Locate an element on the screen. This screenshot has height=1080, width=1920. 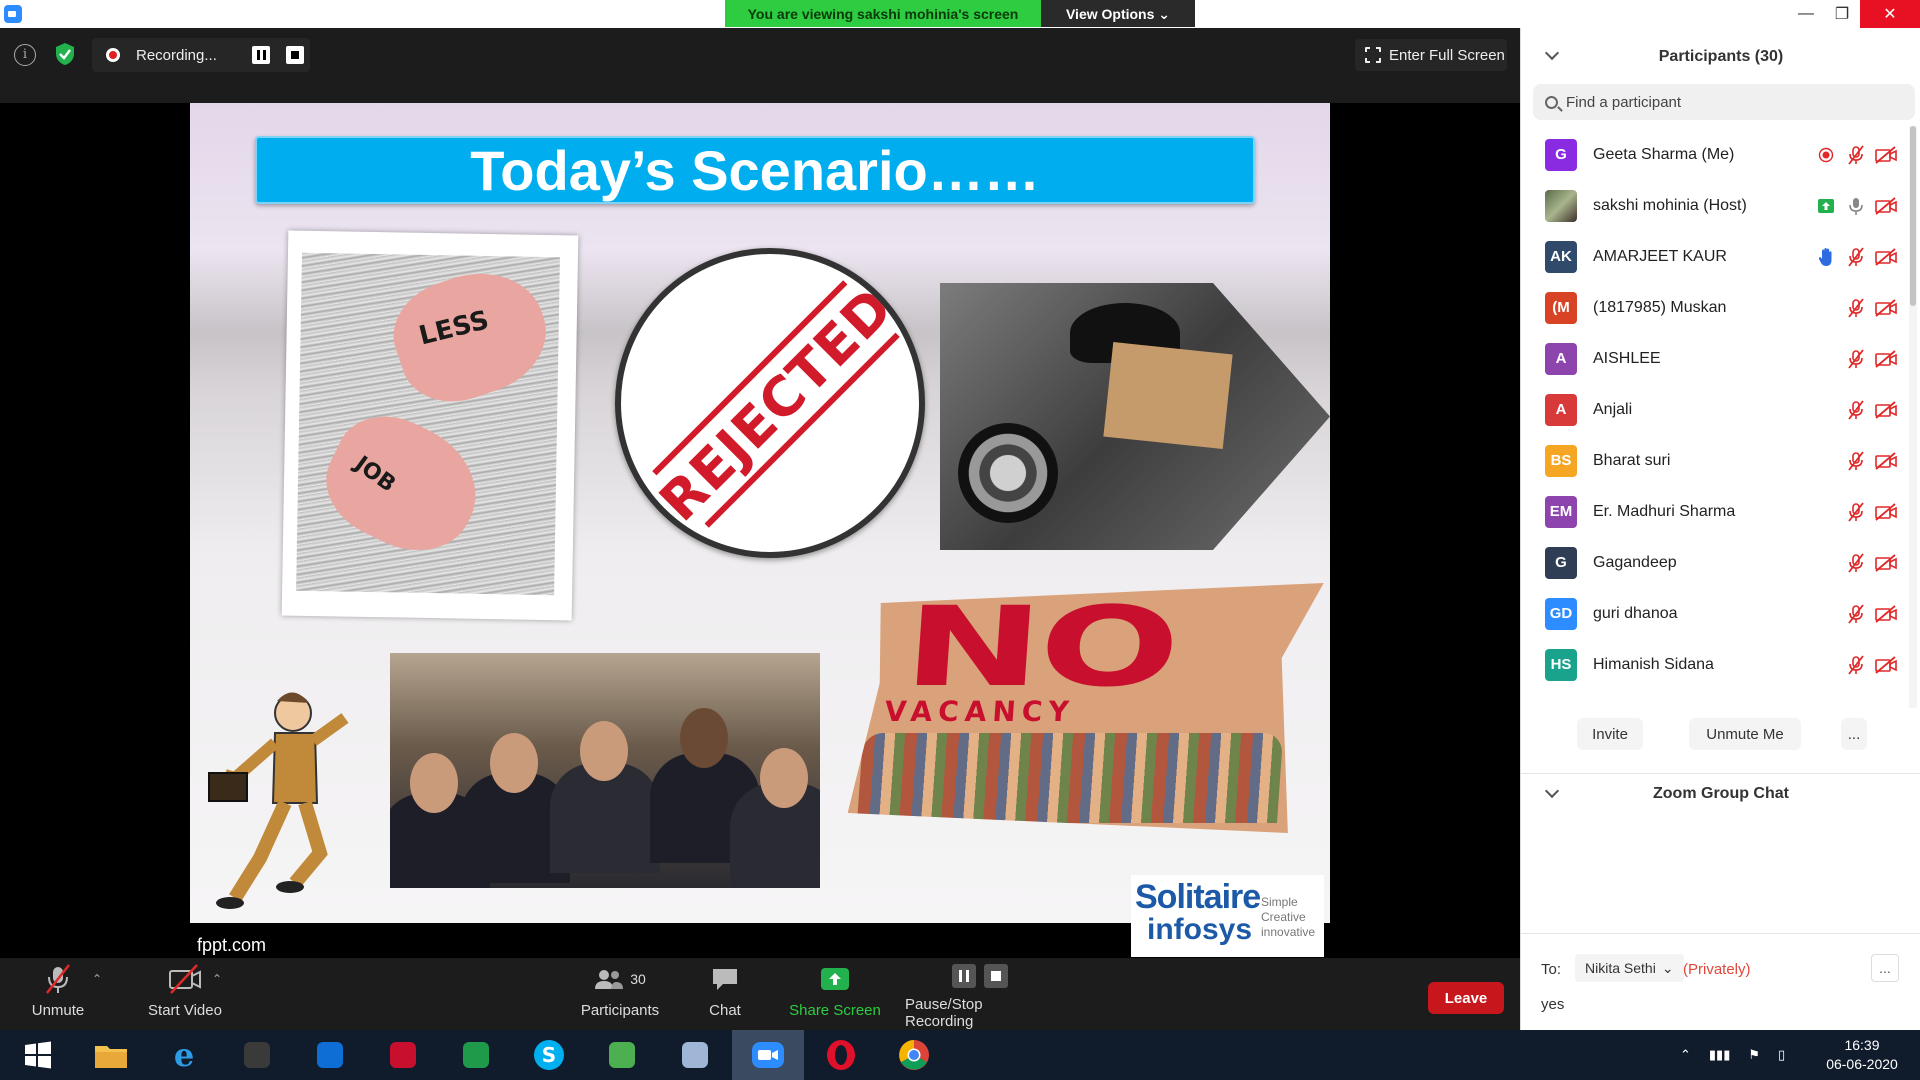
show-hidden-icons-icon: ⌃ is located at coordinates (1685, 1055).